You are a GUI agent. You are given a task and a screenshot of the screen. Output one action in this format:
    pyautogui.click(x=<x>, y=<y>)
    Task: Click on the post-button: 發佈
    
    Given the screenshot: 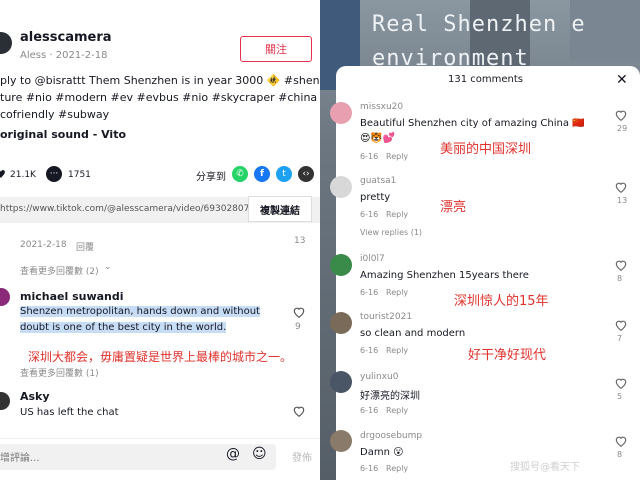 What is the action you would take?
    pyautogui.click(x=302, y=456)
    